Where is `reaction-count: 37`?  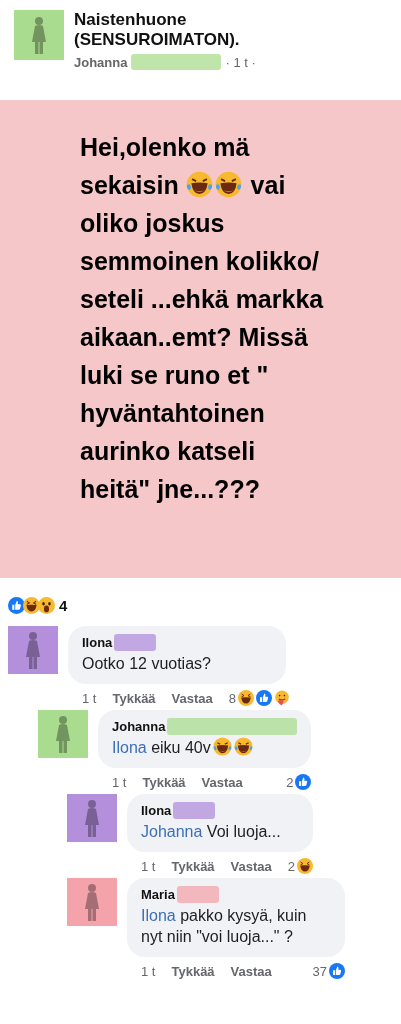 reaction-count: 37 is located at coordinates (319, 971).